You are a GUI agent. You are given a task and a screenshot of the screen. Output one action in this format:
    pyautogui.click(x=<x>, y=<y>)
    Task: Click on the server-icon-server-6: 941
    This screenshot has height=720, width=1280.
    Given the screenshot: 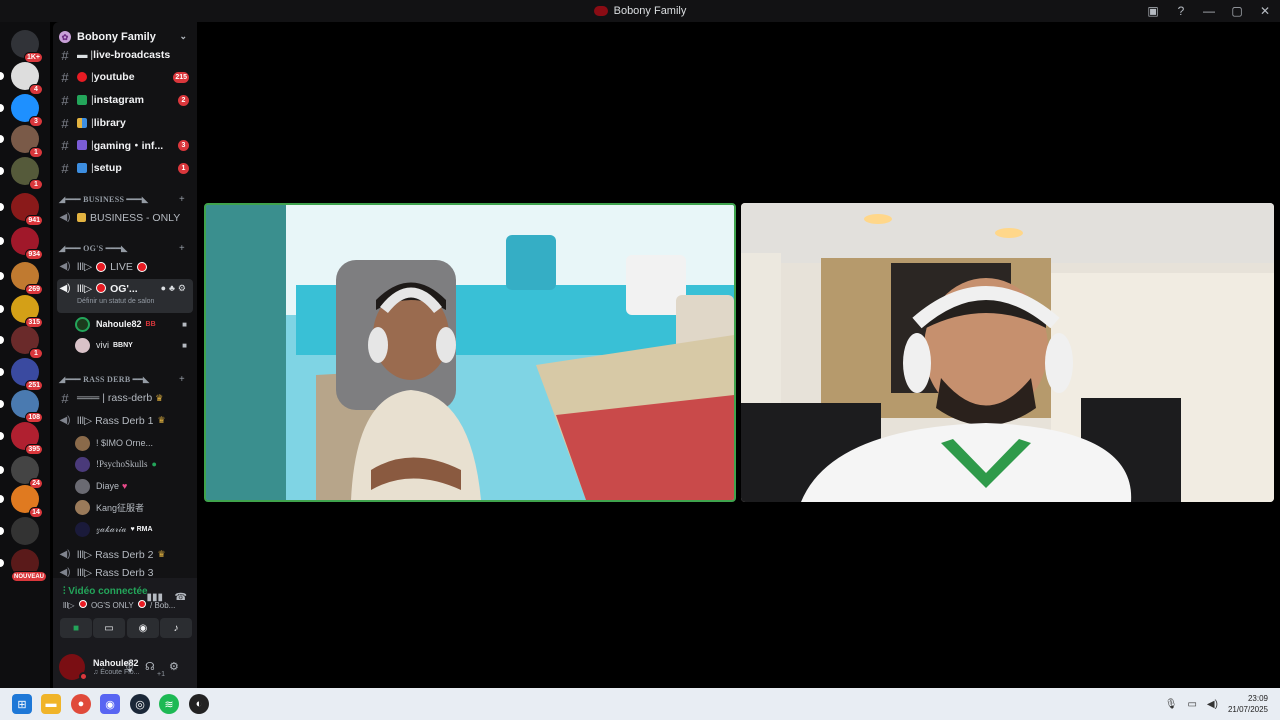 What is the action you would take?
    pyautogui.click(x=21, y=209)
    